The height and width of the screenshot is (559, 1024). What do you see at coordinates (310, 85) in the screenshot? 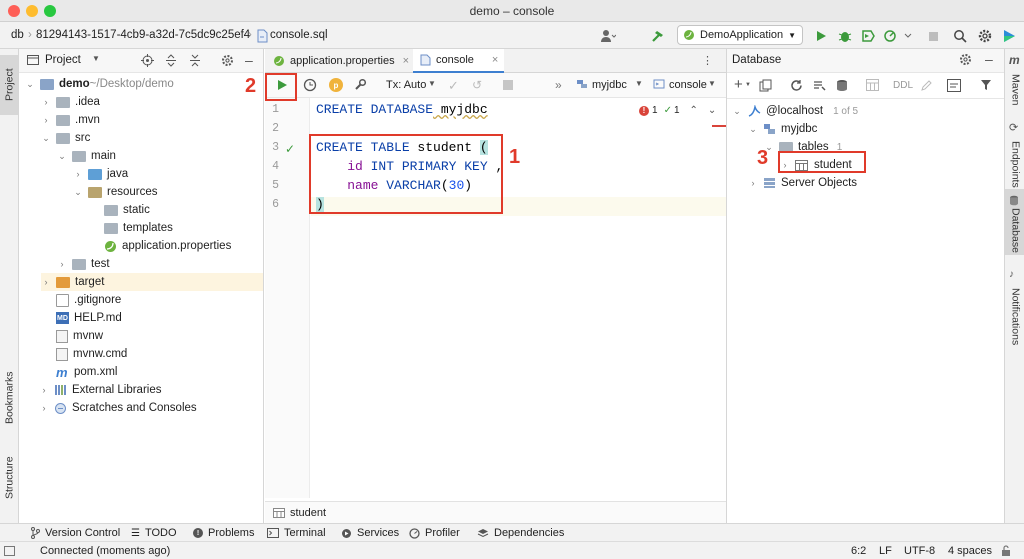
I see `history-clock-icon` at bounding box center [310, 85].